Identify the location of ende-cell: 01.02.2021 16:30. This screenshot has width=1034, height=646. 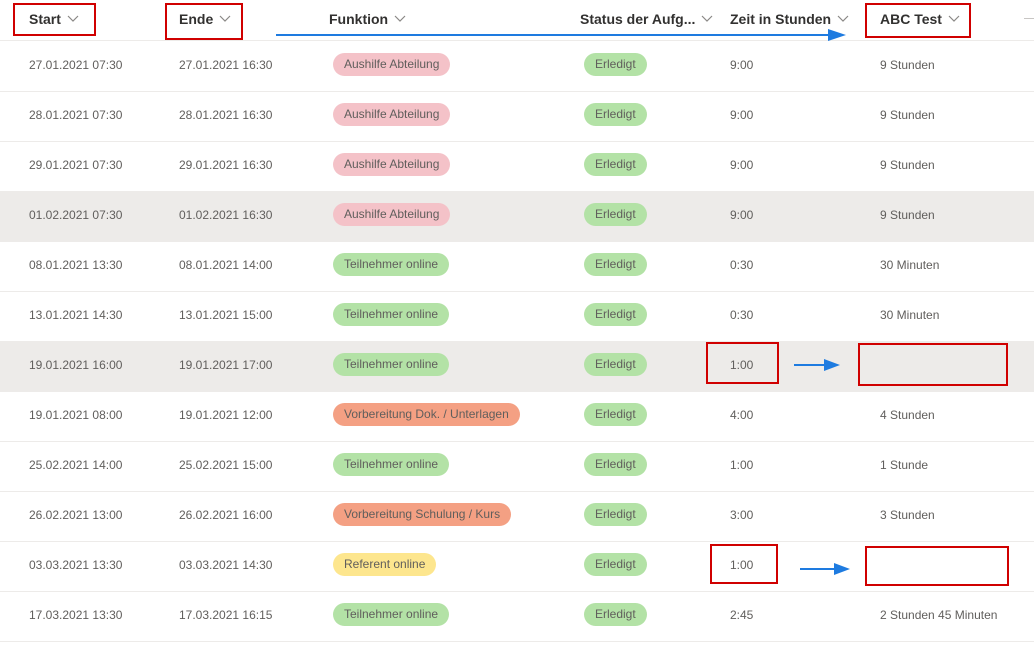
(226, 215).